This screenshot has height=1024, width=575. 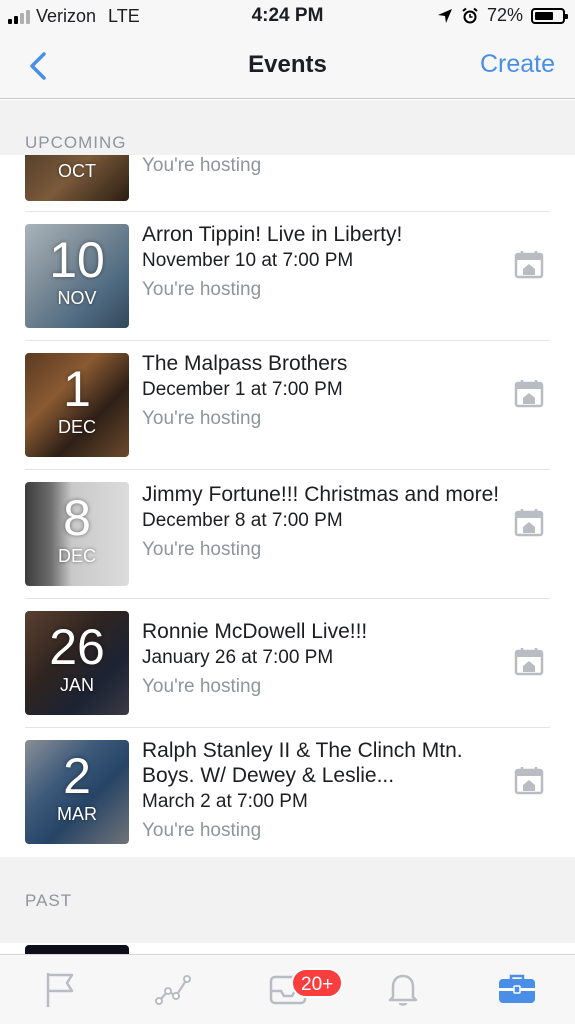 I want to click on event-thumbnail: OCT, so click(x=77, y=178).